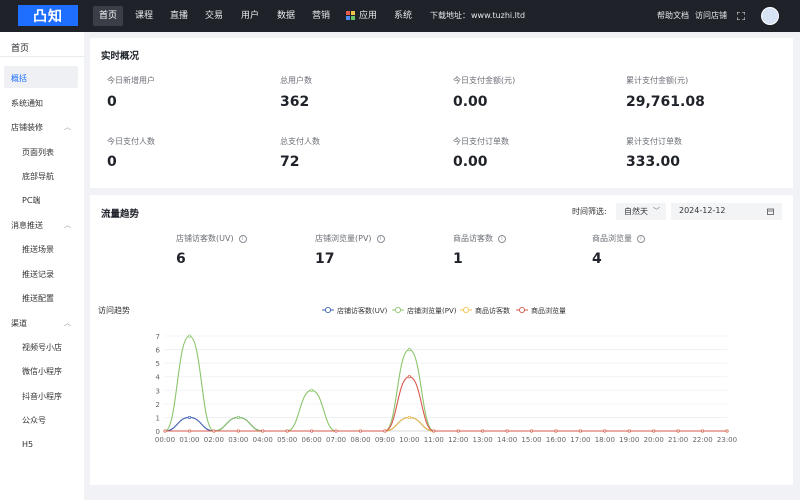 This screenshot has width=800, height=500. What do you see at coordinates (38, 298) in the screenshot?
I see `sidebar-item-push-config: 推送配置` at bounding box center [38, 298].